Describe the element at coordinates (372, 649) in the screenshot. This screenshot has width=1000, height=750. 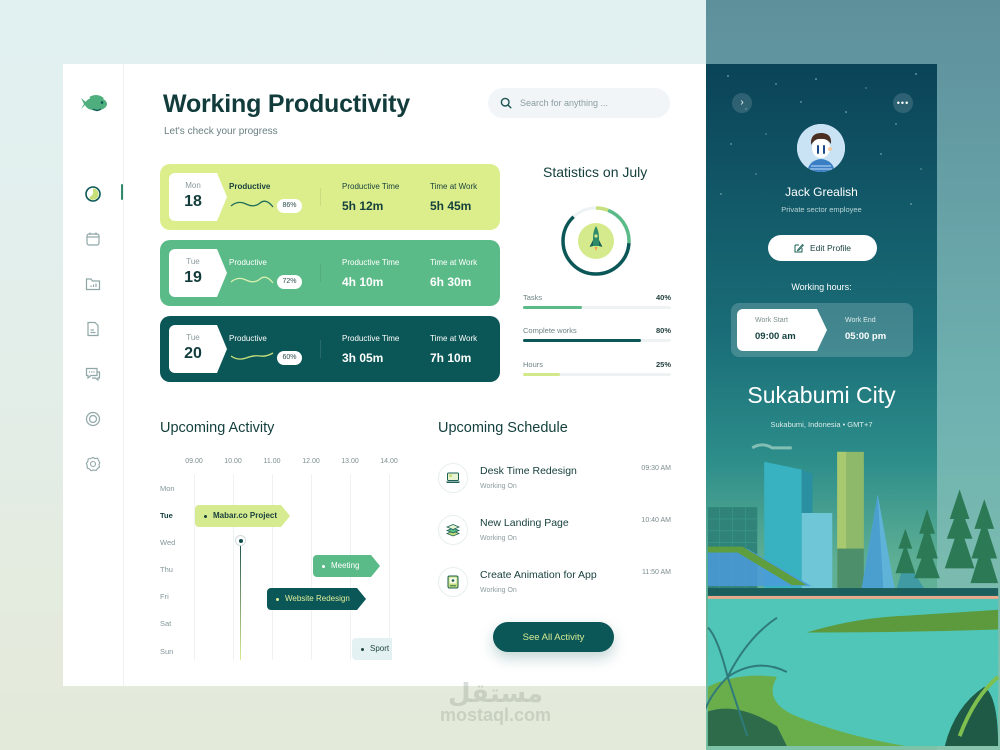
I see `event-sport: Sport` at that location.